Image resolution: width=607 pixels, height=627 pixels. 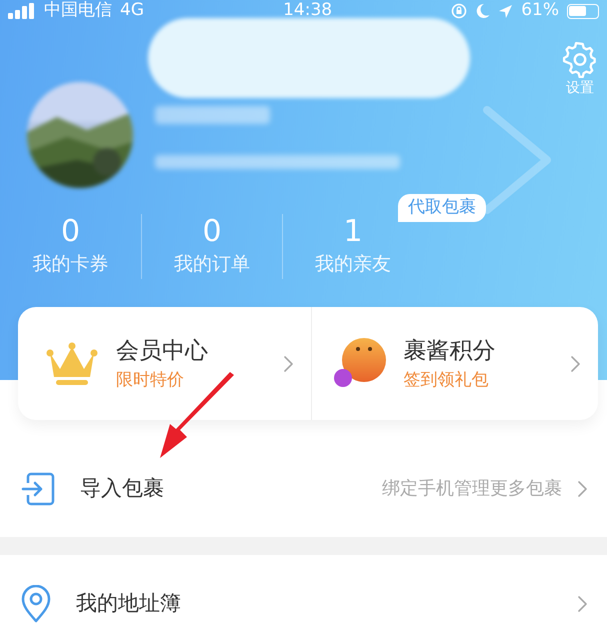 I want to click on pickup-tag: 代取包裹, so click(x=442, y=208).